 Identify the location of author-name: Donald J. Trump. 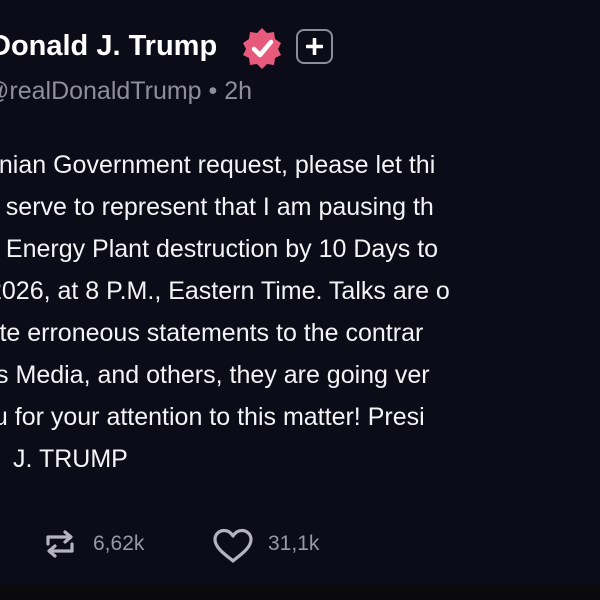
(108, 46).